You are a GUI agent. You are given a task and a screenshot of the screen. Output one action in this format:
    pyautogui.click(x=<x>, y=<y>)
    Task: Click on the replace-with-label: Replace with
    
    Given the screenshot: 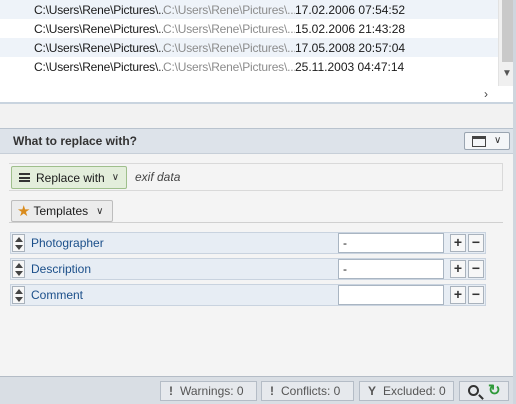 What is the action you would take?
    pyautogui.click(x=70, y=177)
    